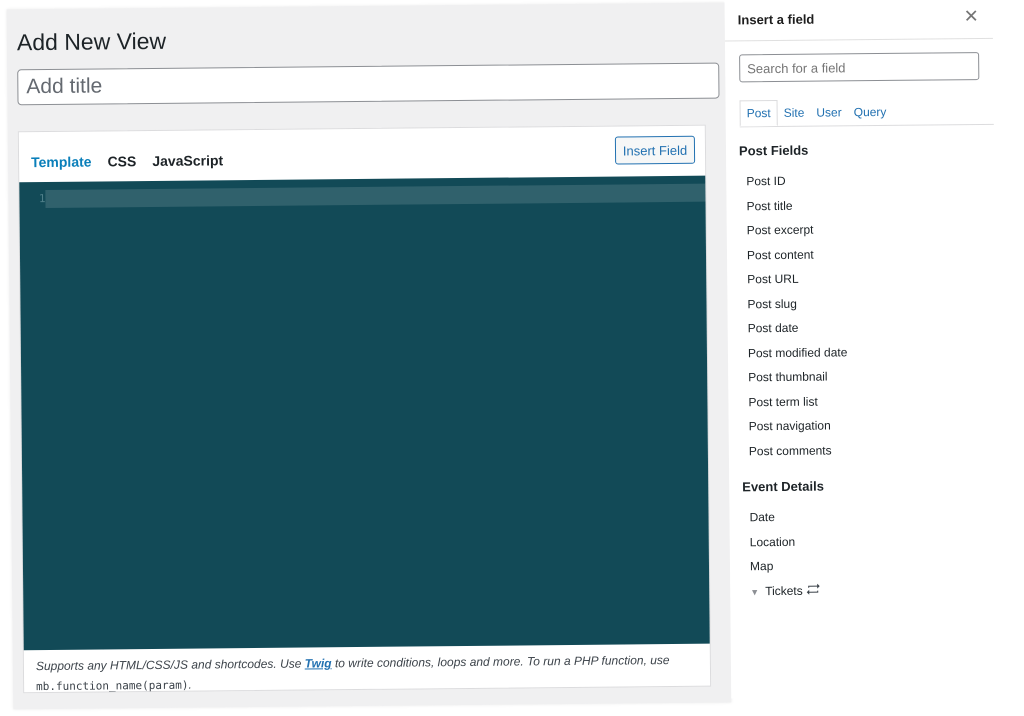 This screenshot has height=716, width=1024. I want to click on event-details-list: Date Location Map ▼ Tickets, so click(785, 556).